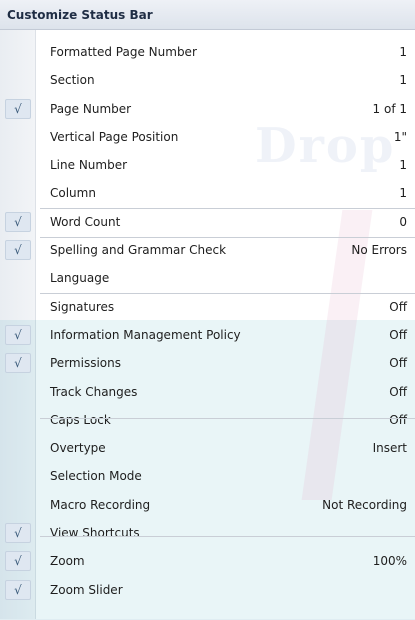 The height and width of the screenshot is (620, 415). I want to click on item-label: Signatures, so click(82, 306).